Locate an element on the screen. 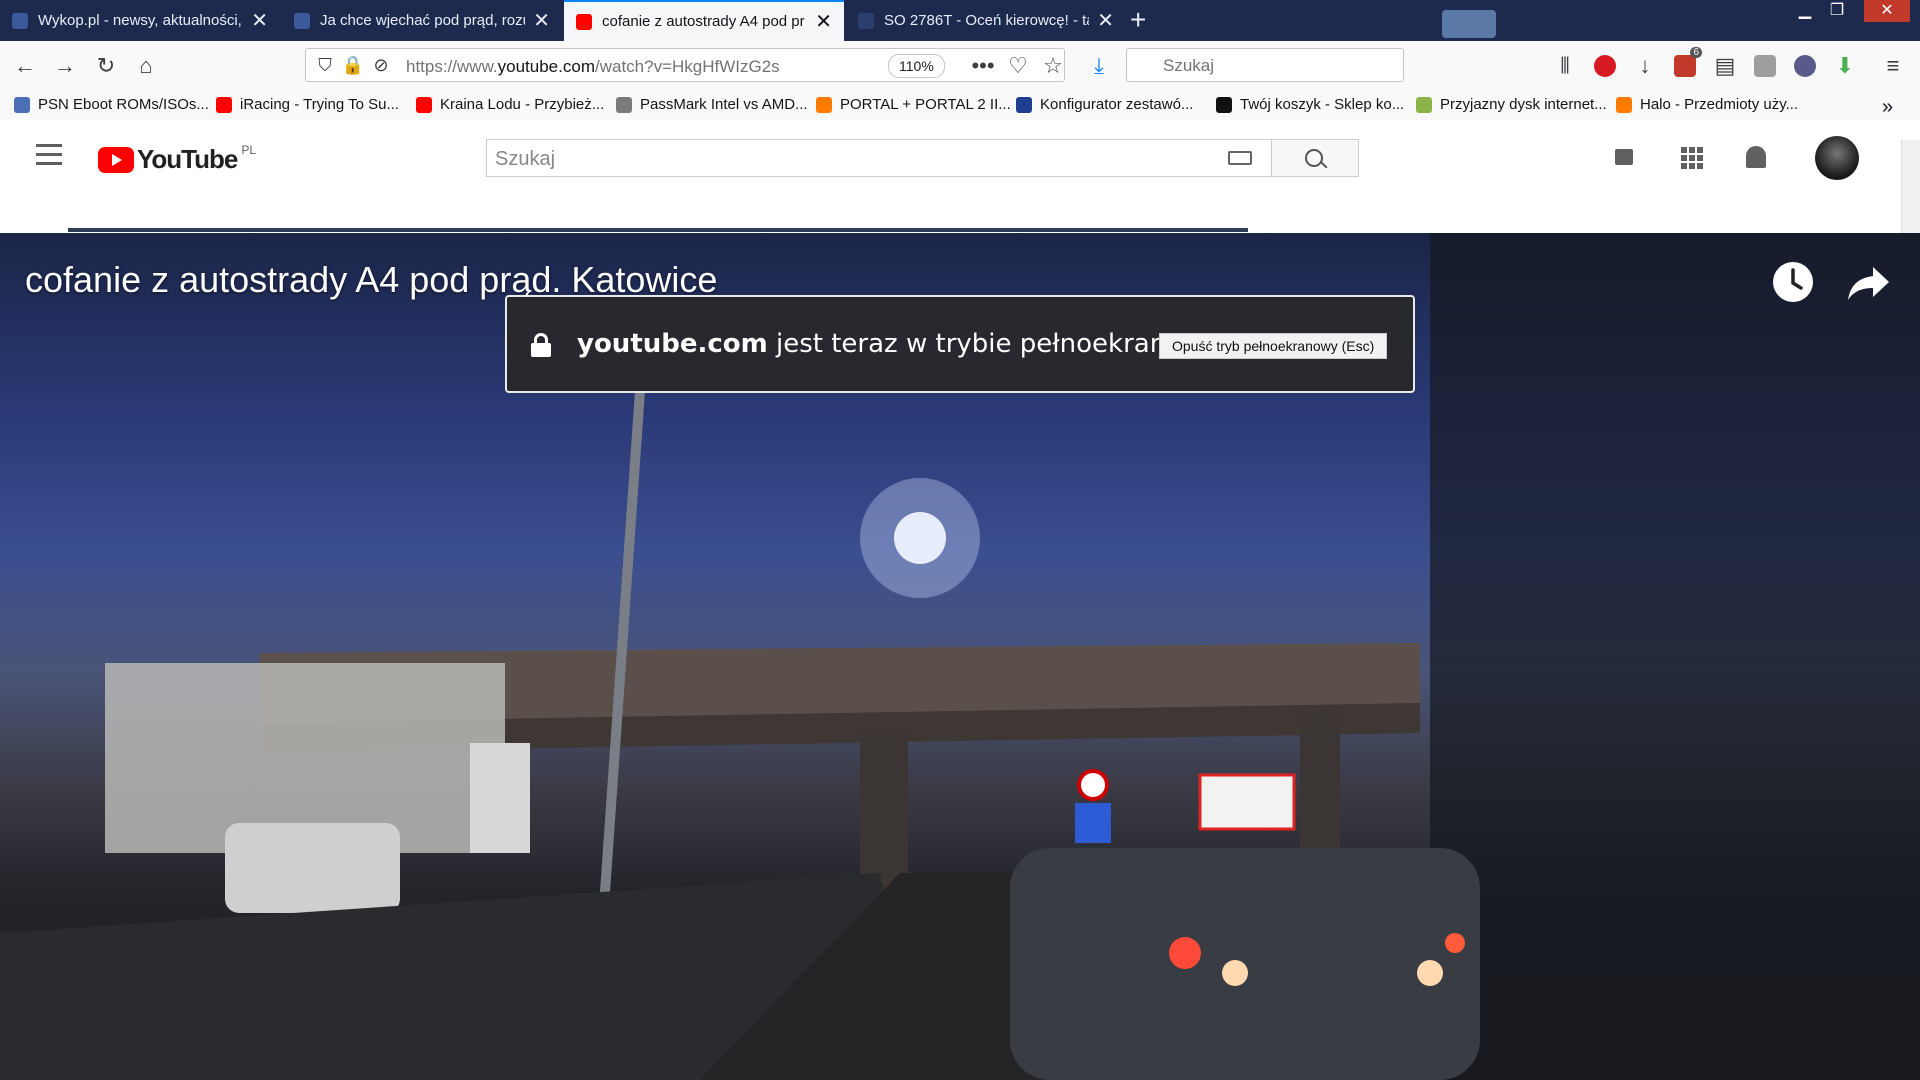 The height and width of the screenshot is (1080, 1920). chomikuj-favicon-icon is located at coordinates (1424, 104).